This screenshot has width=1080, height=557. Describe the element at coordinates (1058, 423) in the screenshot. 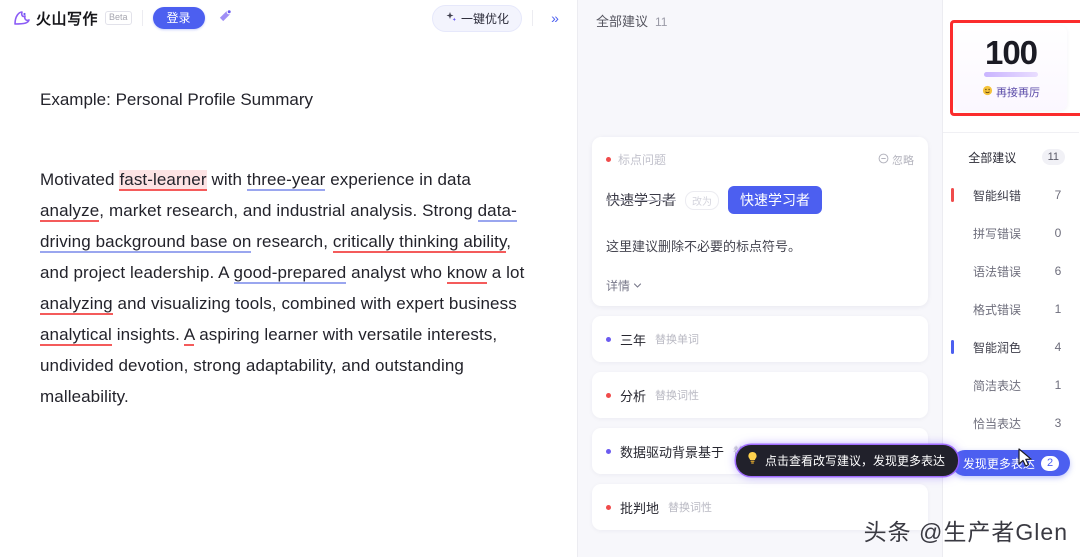

I see `nav-item-count: 3` at that location.